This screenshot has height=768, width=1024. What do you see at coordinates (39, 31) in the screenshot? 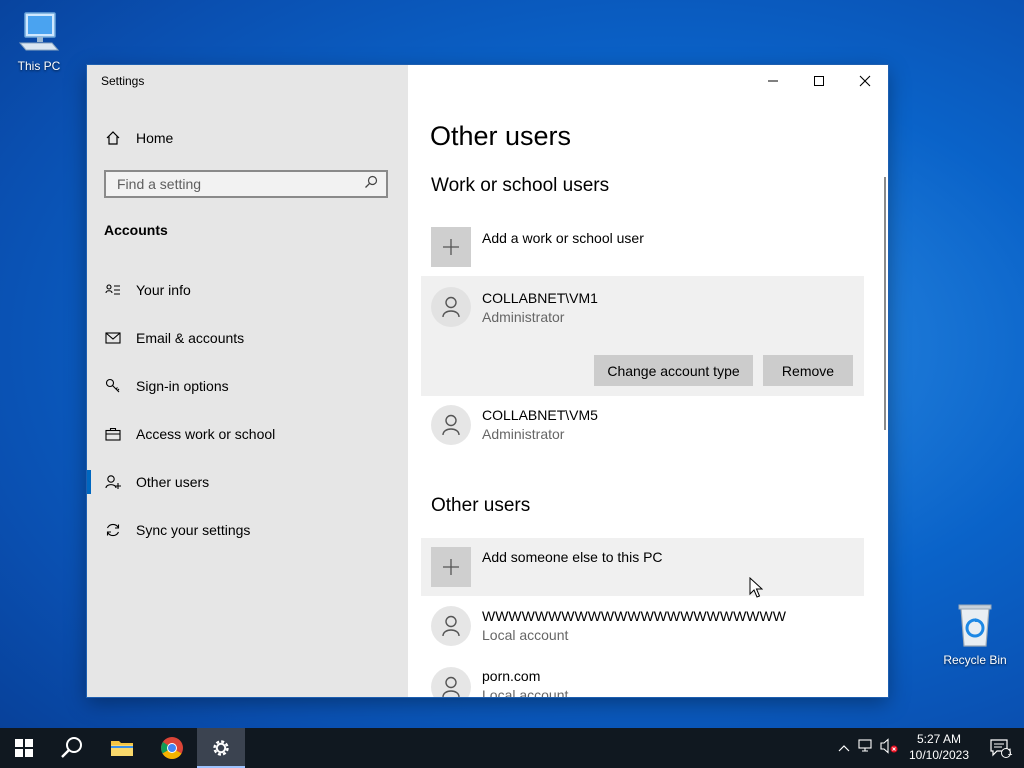
I see `computer-icon` at bounding box center [39, 31].